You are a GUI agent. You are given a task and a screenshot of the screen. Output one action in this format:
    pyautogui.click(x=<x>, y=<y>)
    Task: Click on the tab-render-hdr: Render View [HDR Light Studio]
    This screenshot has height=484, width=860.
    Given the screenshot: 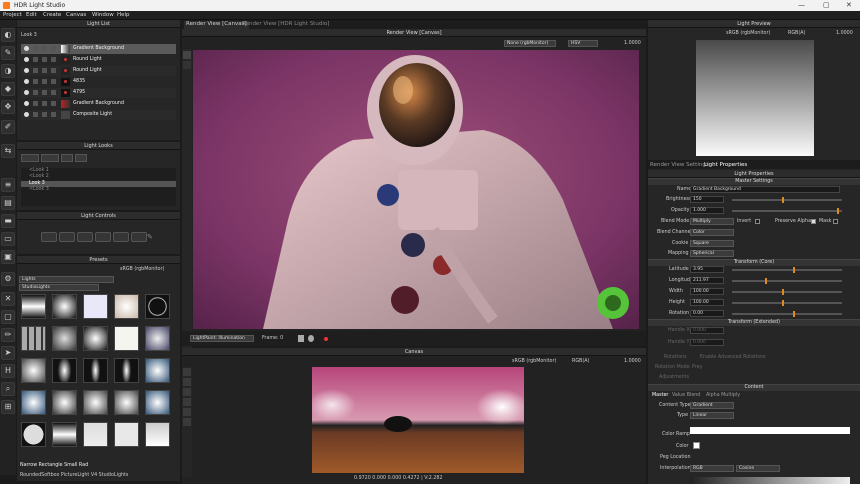 What is the action you would take?
    pyautogui.click(x=285, y=25)
    